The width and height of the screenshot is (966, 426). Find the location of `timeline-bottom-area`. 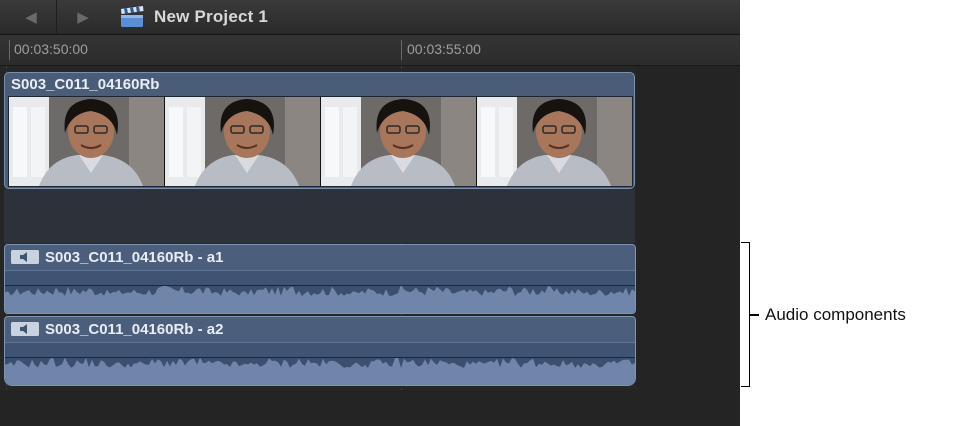

timeline-bottom-area is located at coordinates (370, 408).